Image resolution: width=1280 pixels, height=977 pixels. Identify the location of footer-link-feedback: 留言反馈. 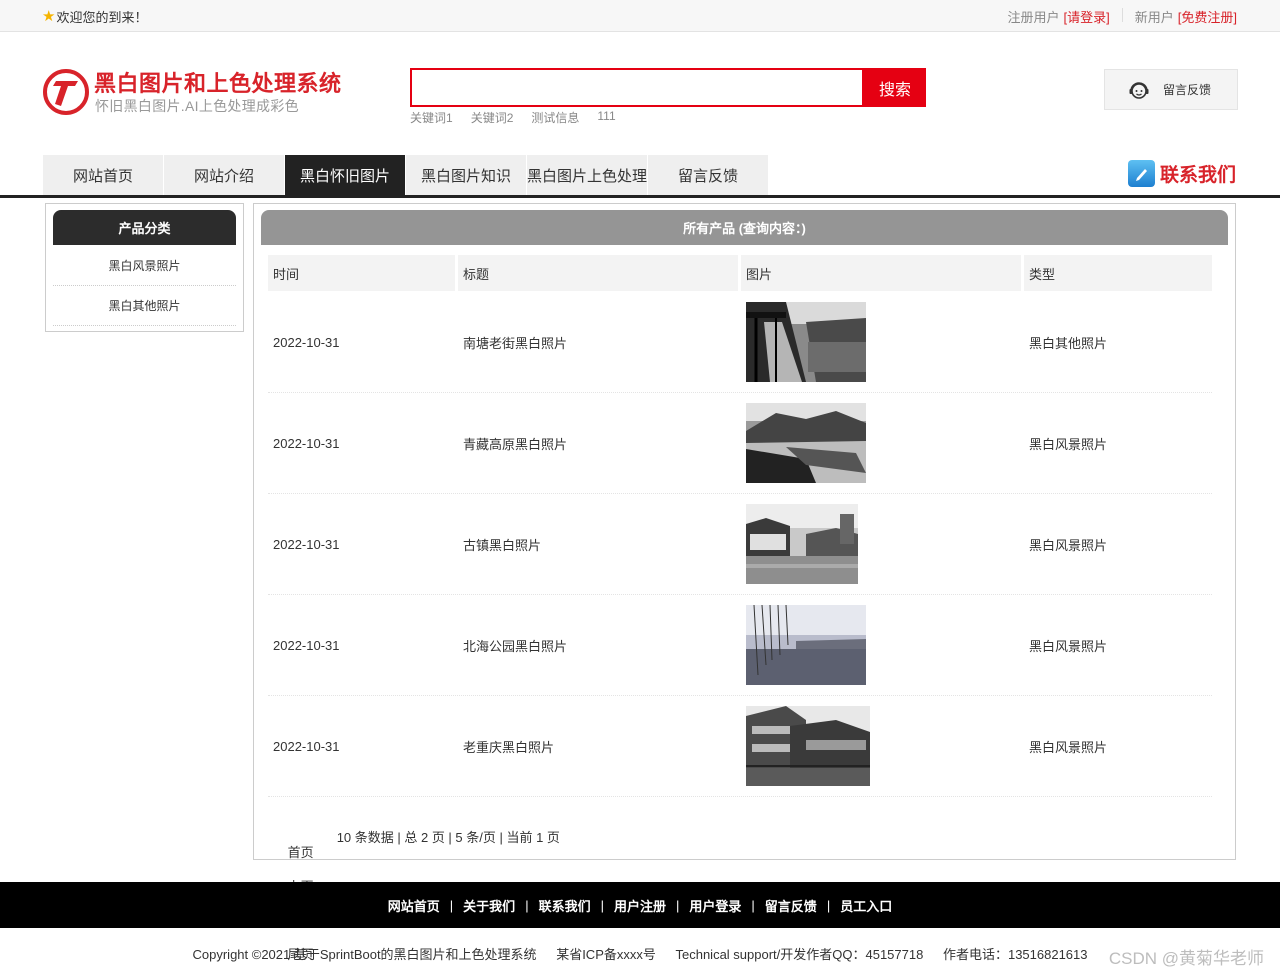
(791, 905).